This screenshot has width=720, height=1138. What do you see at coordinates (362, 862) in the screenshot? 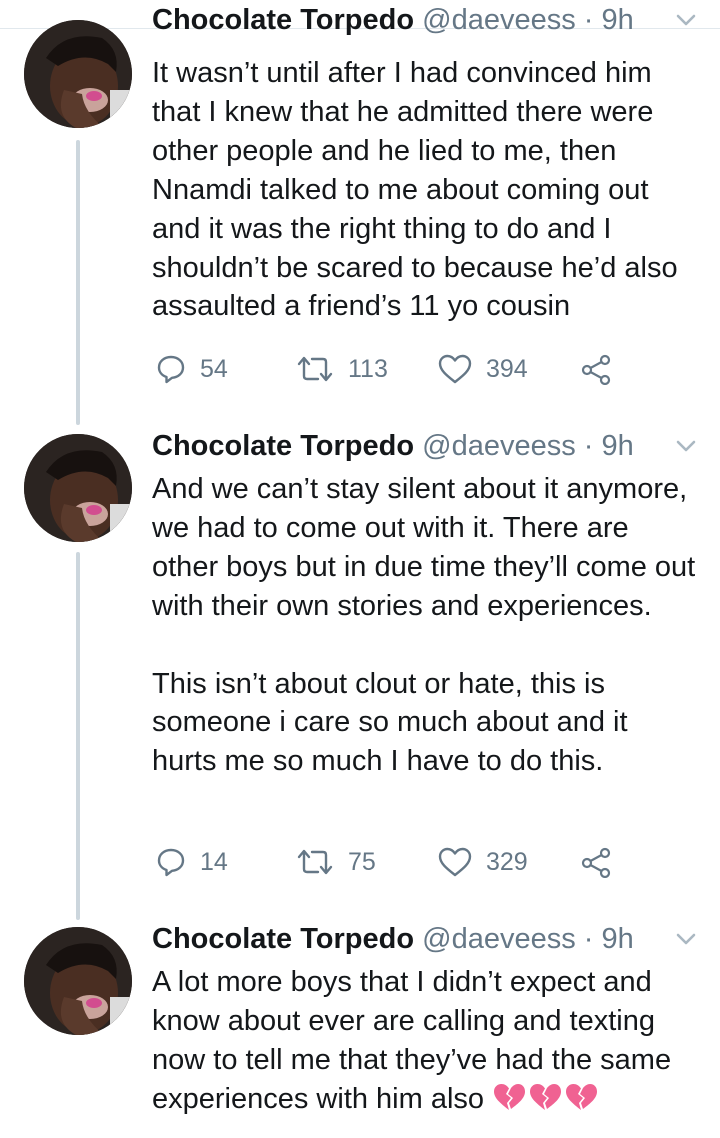
I see `retweet-count: 75` at bounding box center [362, 862].